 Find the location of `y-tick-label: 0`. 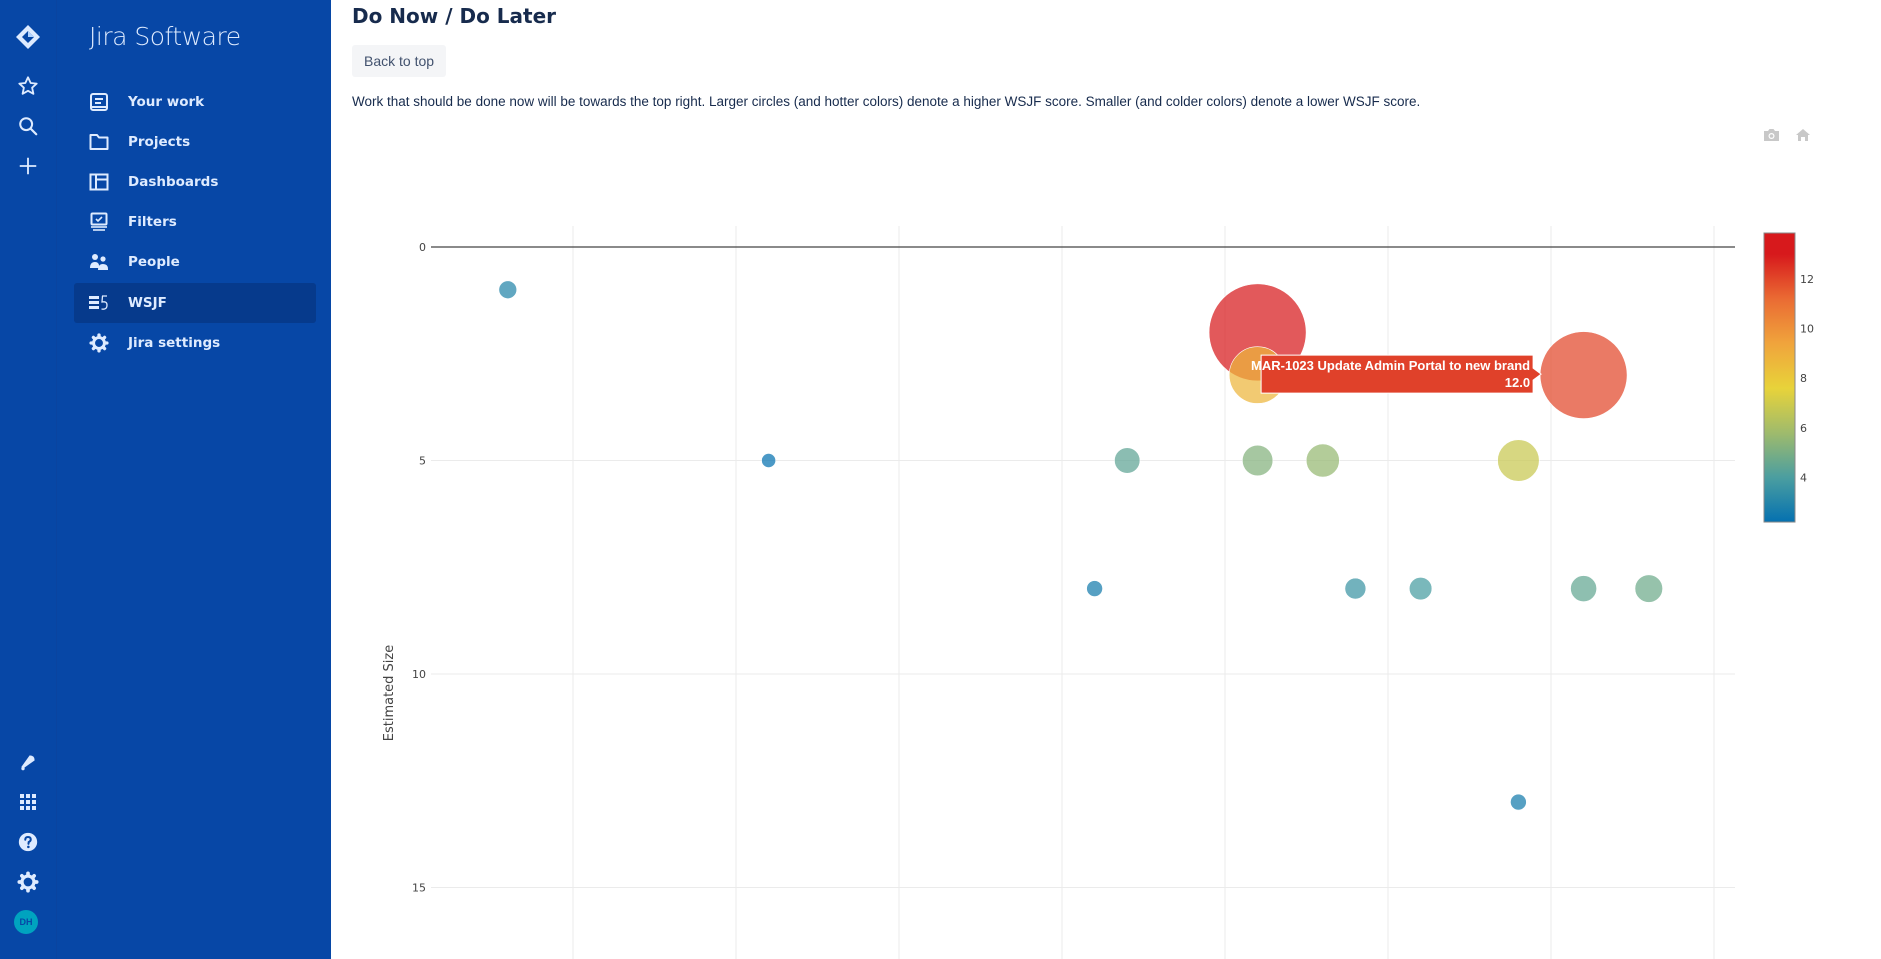

y-tick-label: 0 is located at coordinates (422, 247).